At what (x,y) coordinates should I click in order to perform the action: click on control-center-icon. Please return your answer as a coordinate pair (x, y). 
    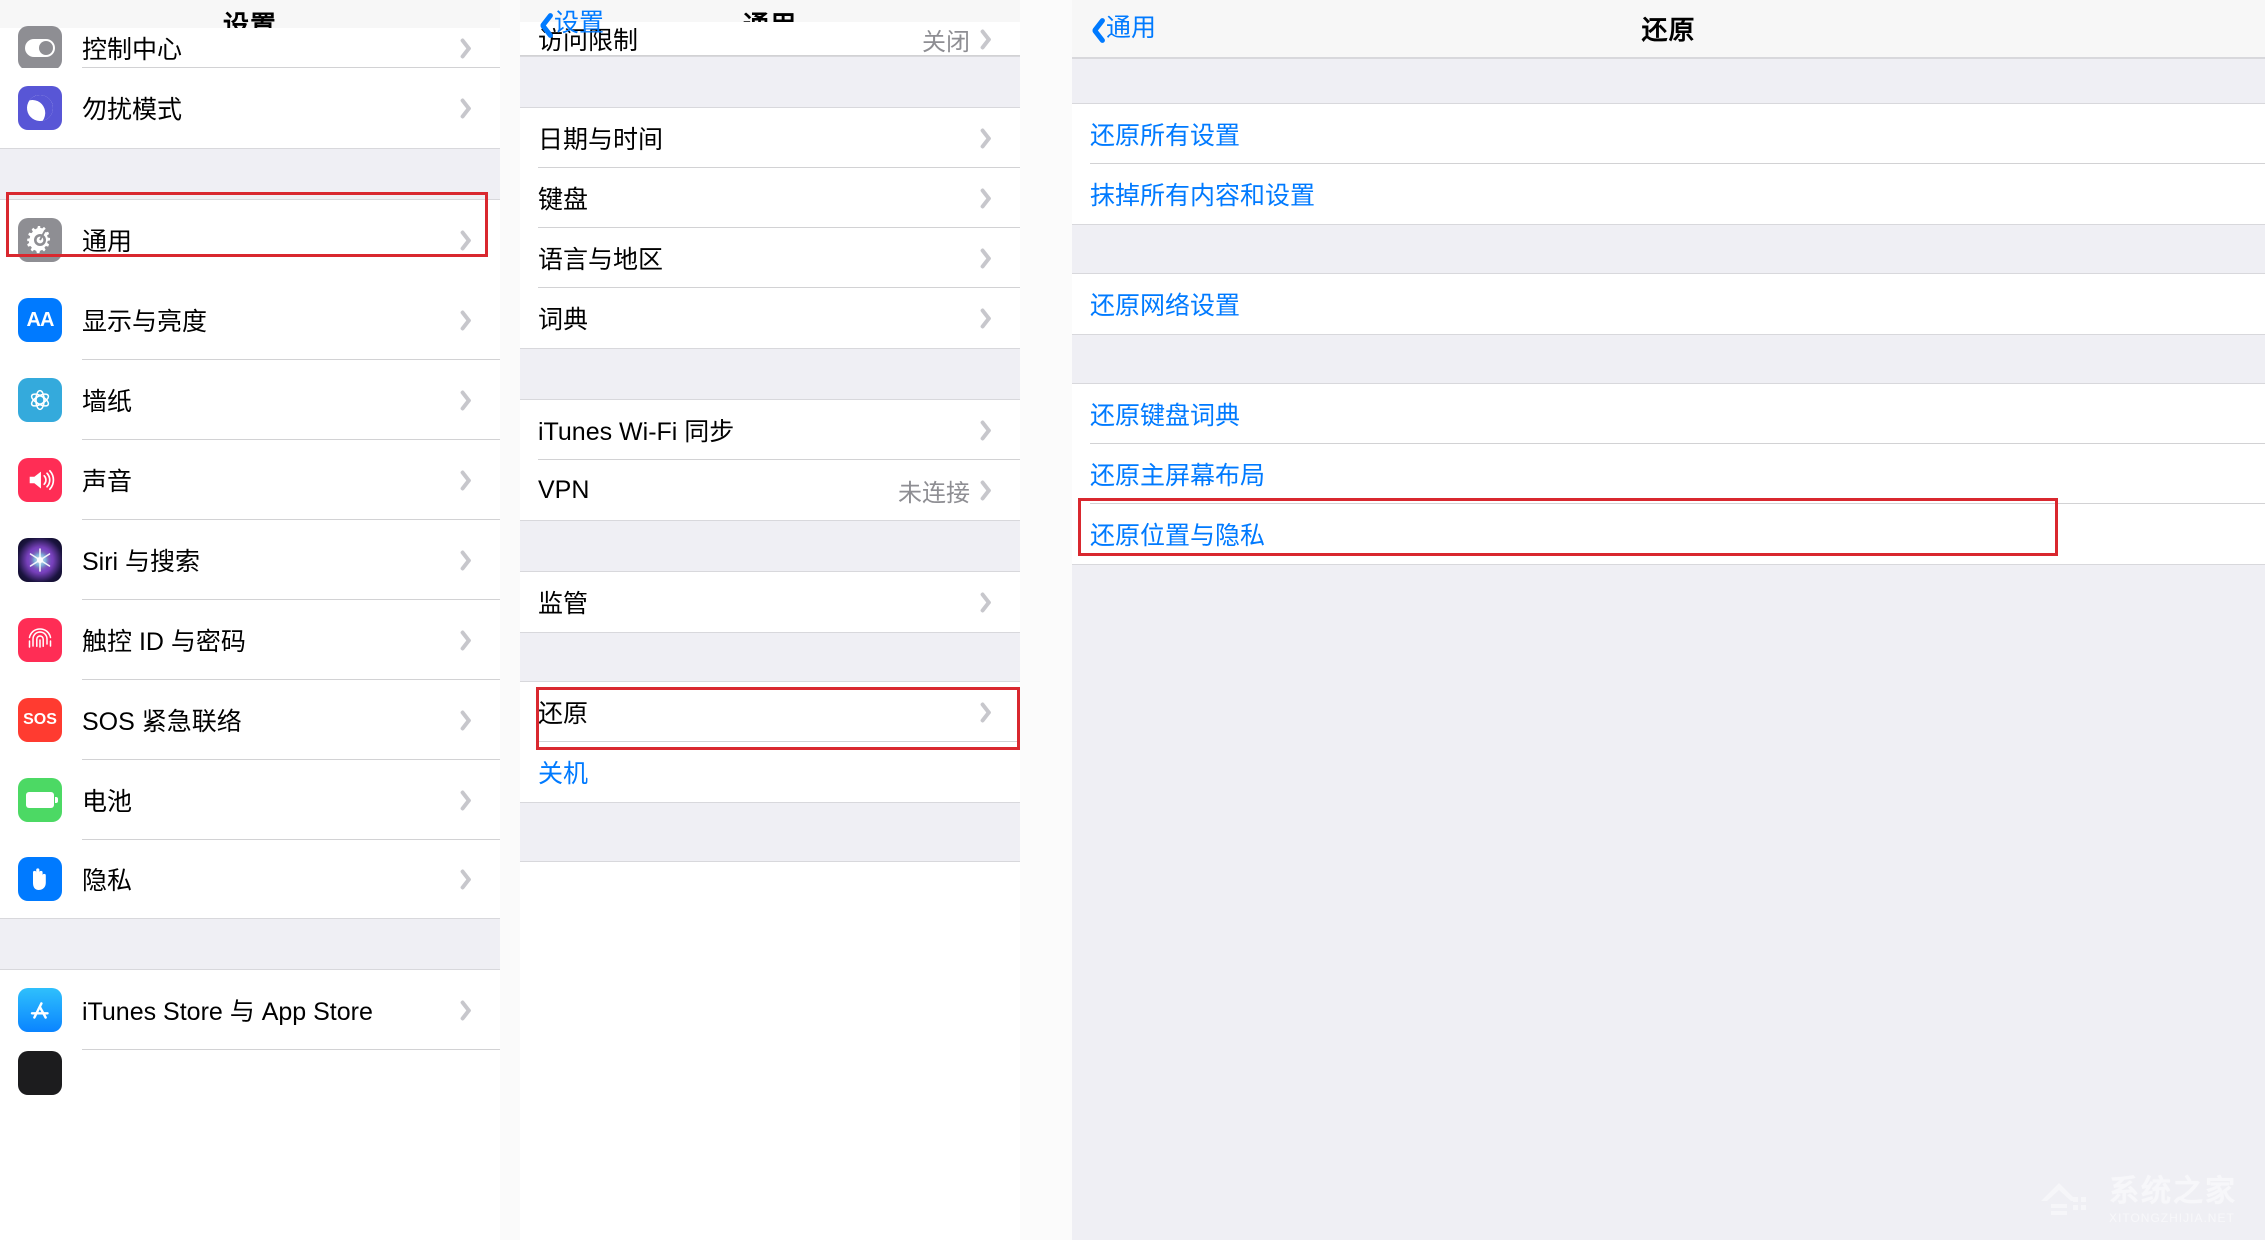
    Looking at the image, I should click on (40, 48).